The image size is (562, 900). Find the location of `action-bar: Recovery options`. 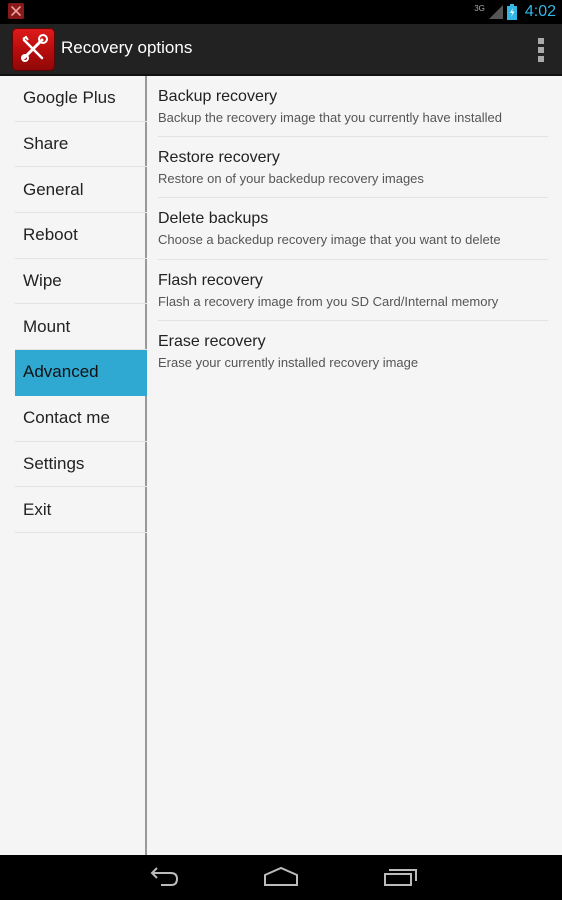

action-bar: Recovery options is located at coordinates (281, 50).